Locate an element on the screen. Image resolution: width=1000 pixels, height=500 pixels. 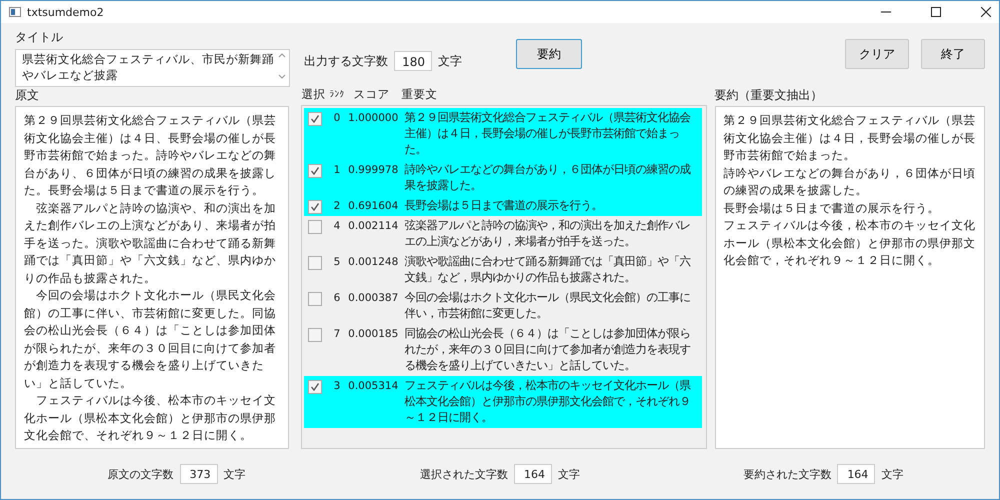
column-header: ﾗﾝｸ is located at coordinates (337, 95).